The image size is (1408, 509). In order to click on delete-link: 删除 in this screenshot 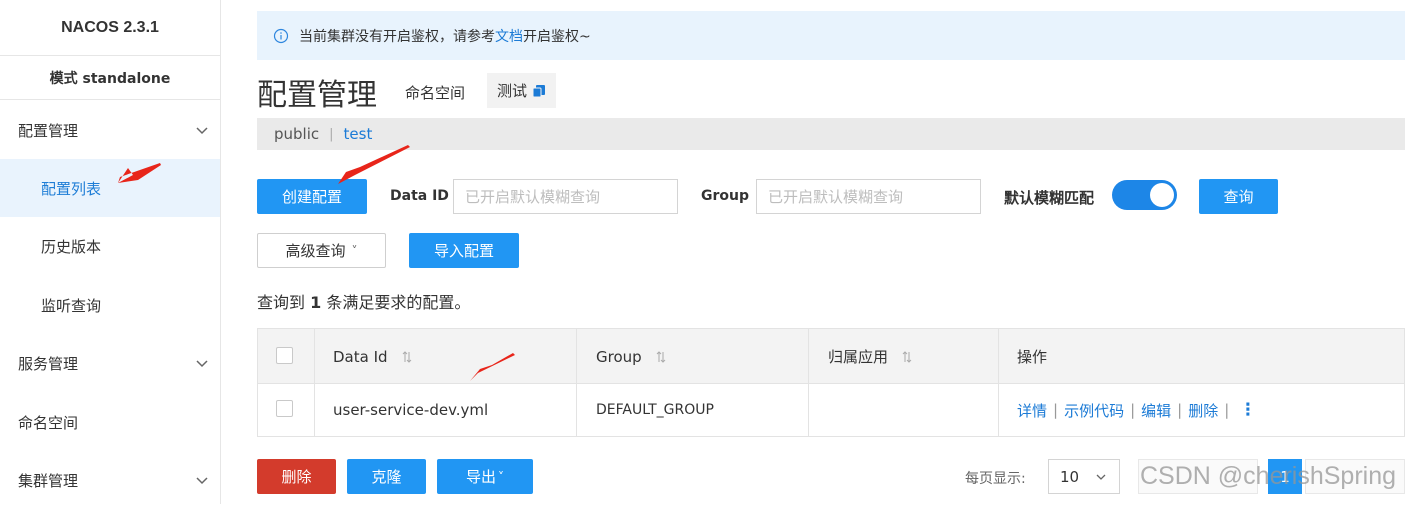, I will do `click(1203, 410)`.